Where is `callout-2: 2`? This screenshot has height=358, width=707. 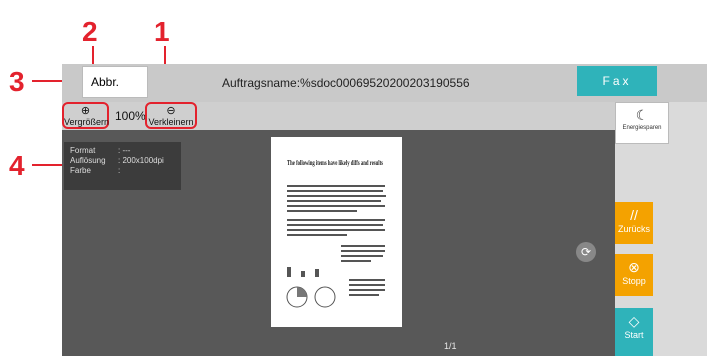 callout-2: 2 is located at coordinates (90, 31).